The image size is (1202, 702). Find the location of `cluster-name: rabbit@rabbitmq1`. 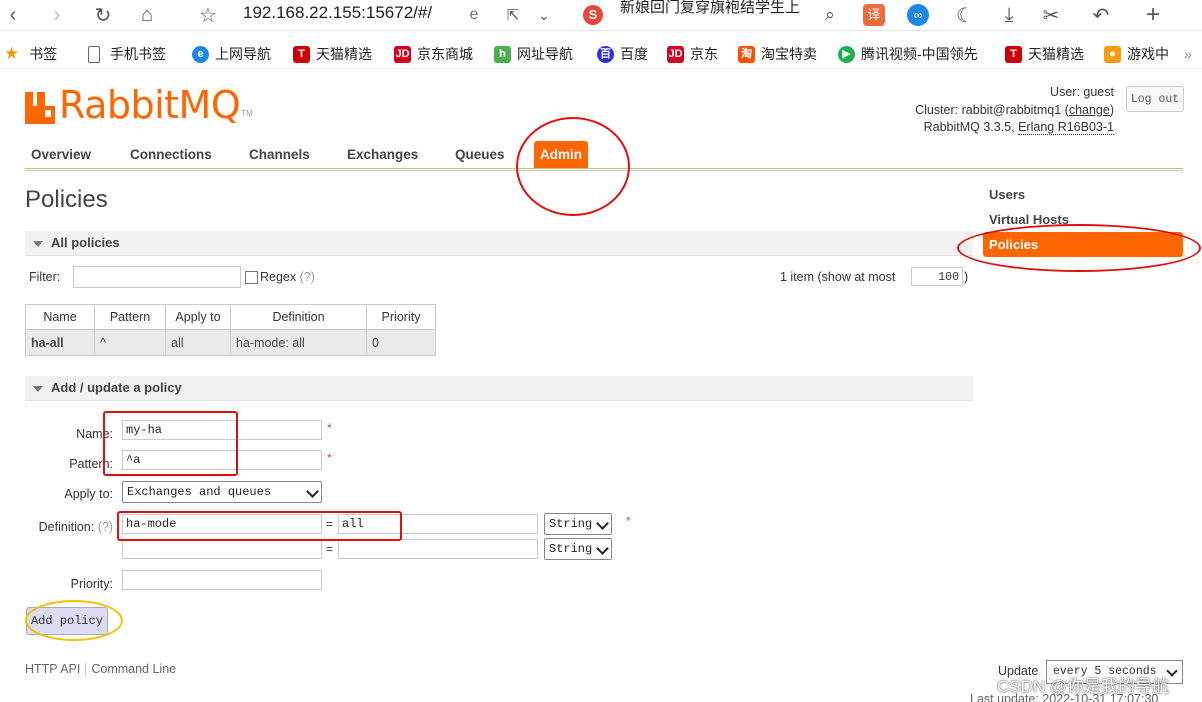

cluster-name: rabbit@rabbitmq1 is located at coordinates (1011, 109).